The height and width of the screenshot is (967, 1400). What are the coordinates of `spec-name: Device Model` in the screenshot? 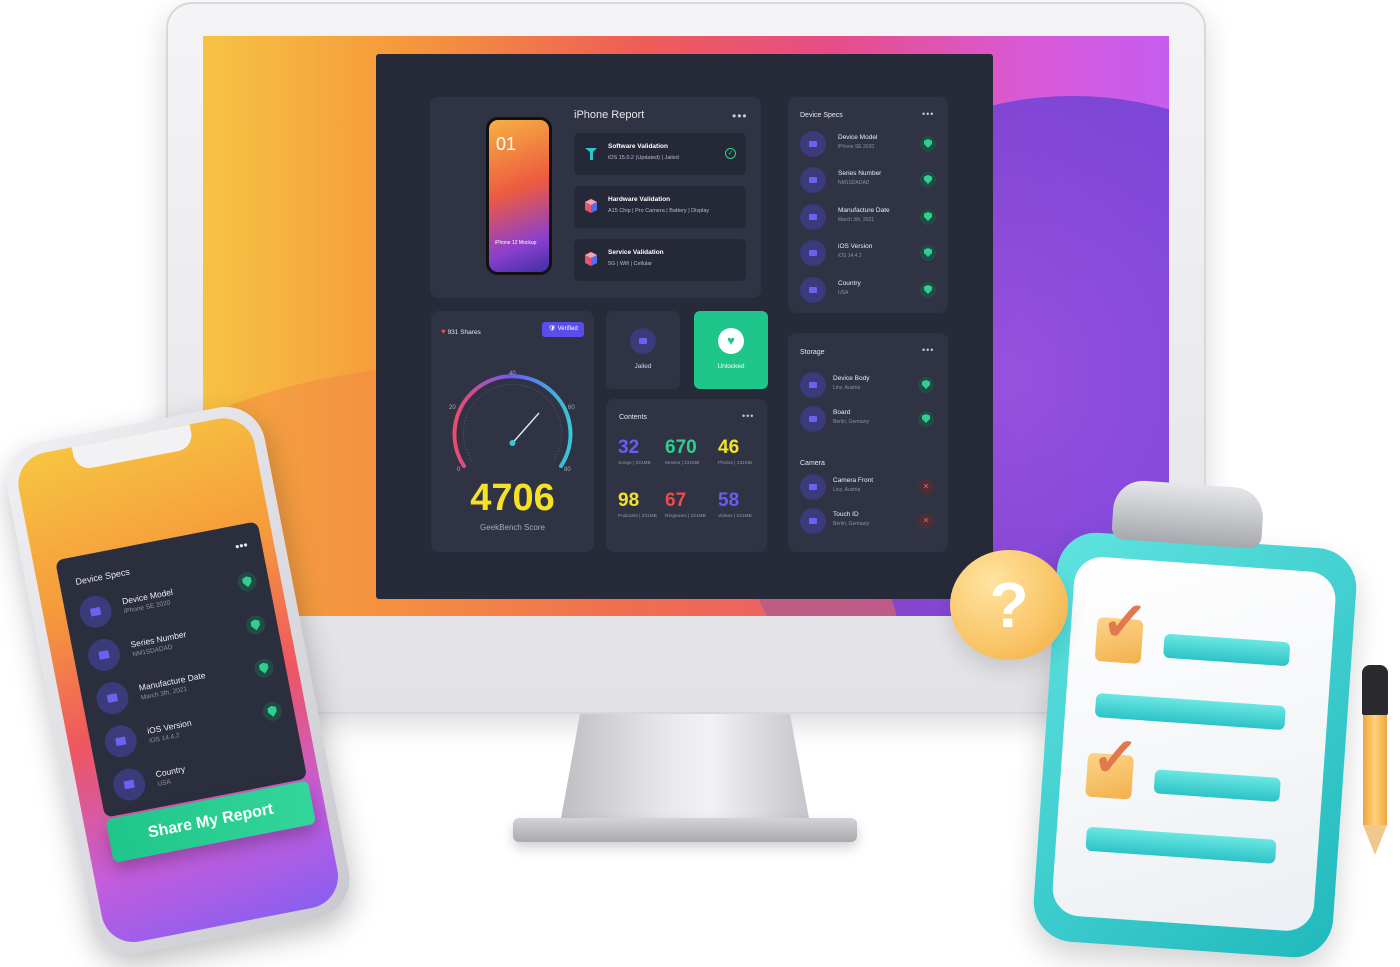 It's located at (858, 137).